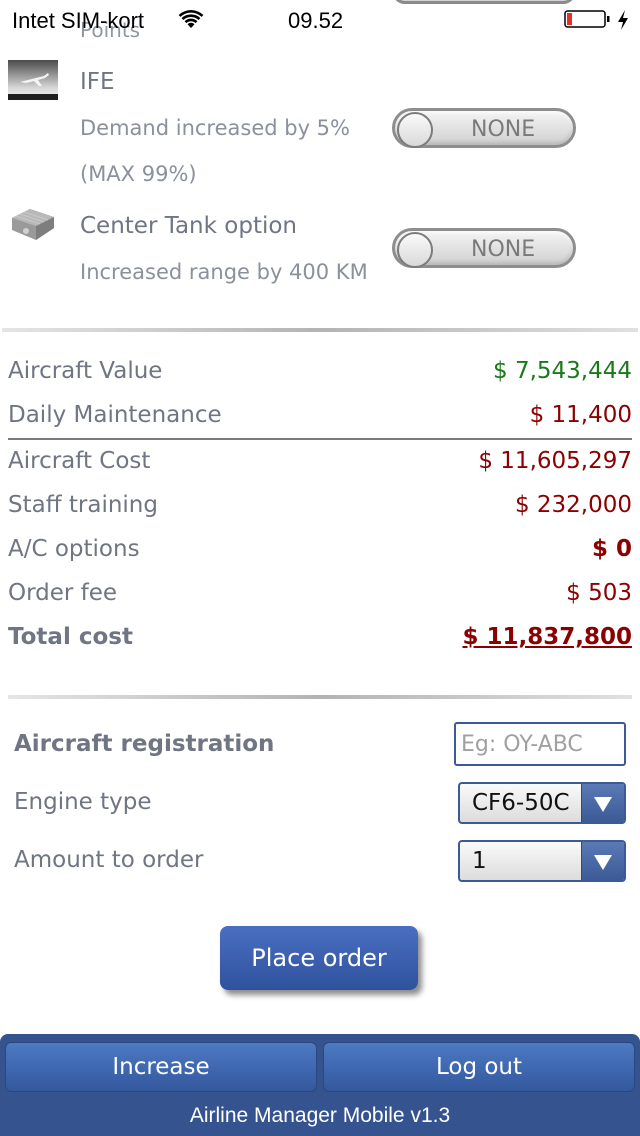  Describe the element at coordinates (320, 439) in the screenshot. I see `row-divider` at that location.